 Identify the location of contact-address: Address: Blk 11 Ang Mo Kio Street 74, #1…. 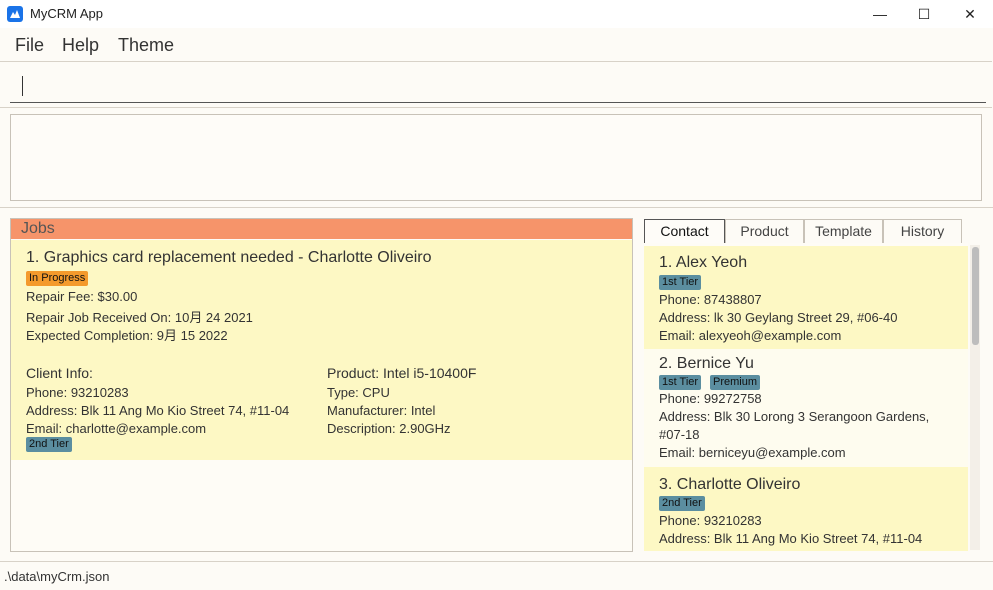
(791, 538).